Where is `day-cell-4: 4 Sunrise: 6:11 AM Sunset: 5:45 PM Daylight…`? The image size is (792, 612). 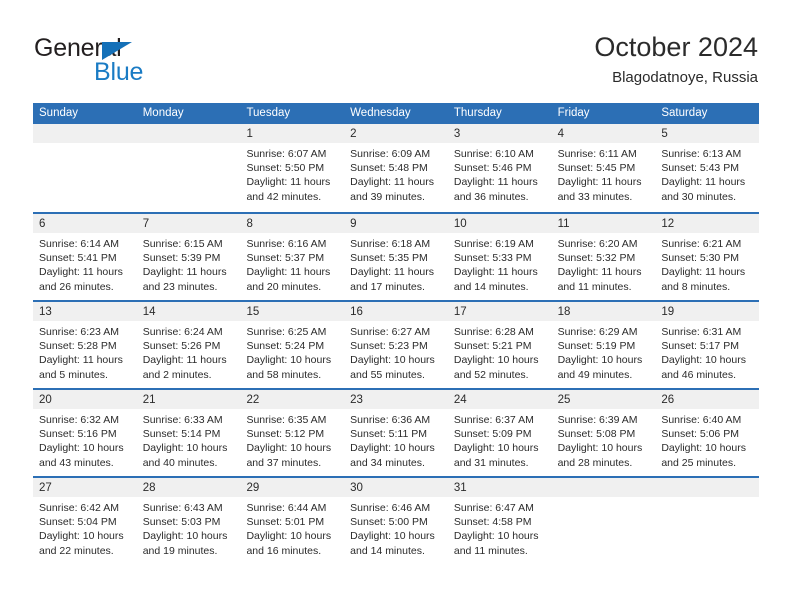
day-cell-4: 4 Sunrise: 6:11 AM Sunset: 5:45 PM Daylight… is located at coordinates (603, 168).